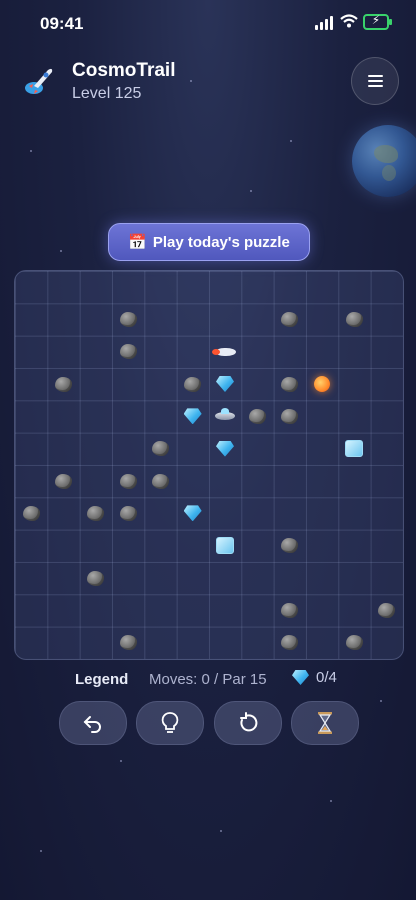 This screenshot has height=900, width=416. What do you see at coordinates (101, 679) in the screenshot?
I see `legend-button: Legend` at bounding box center [101, 679].